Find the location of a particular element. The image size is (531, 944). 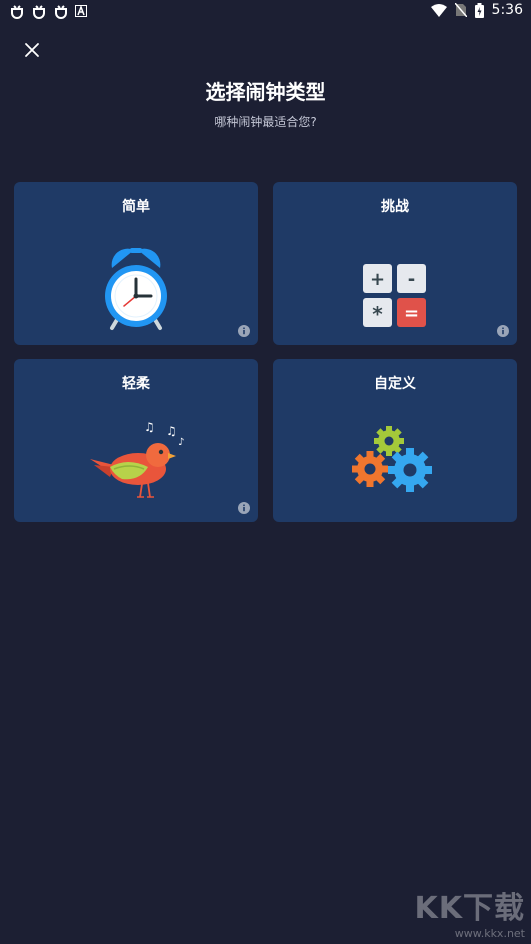

status-system: 5:36 is located at coordinates (476, 10).